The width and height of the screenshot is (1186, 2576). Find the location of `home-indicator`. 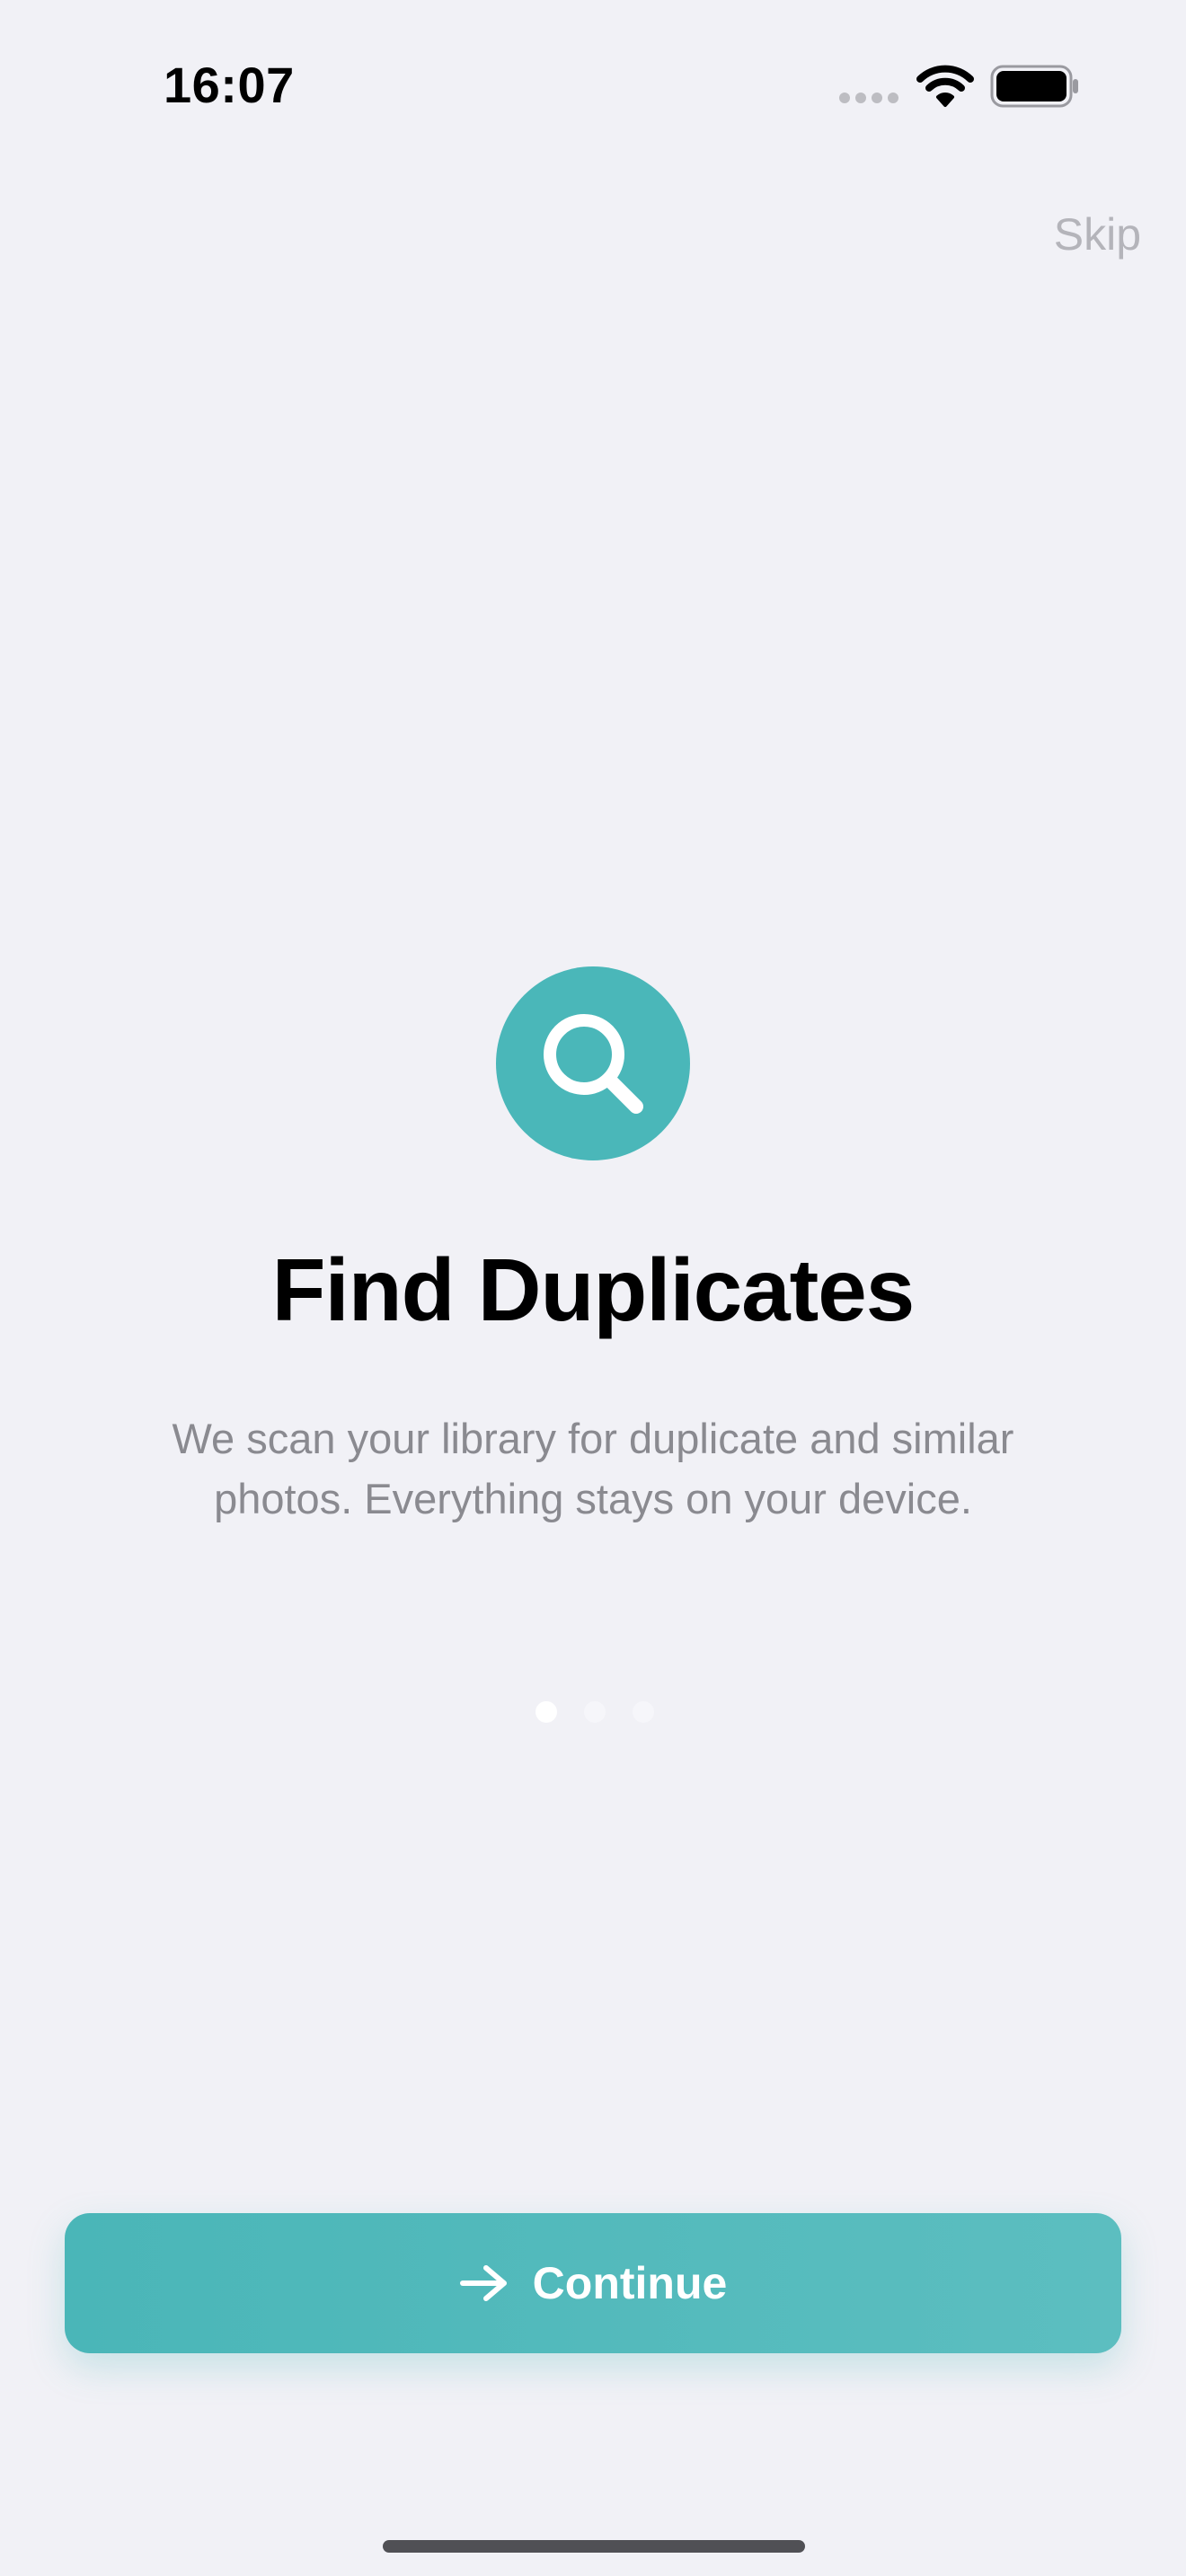

home-indicator is located at coordinates (594, 2546).